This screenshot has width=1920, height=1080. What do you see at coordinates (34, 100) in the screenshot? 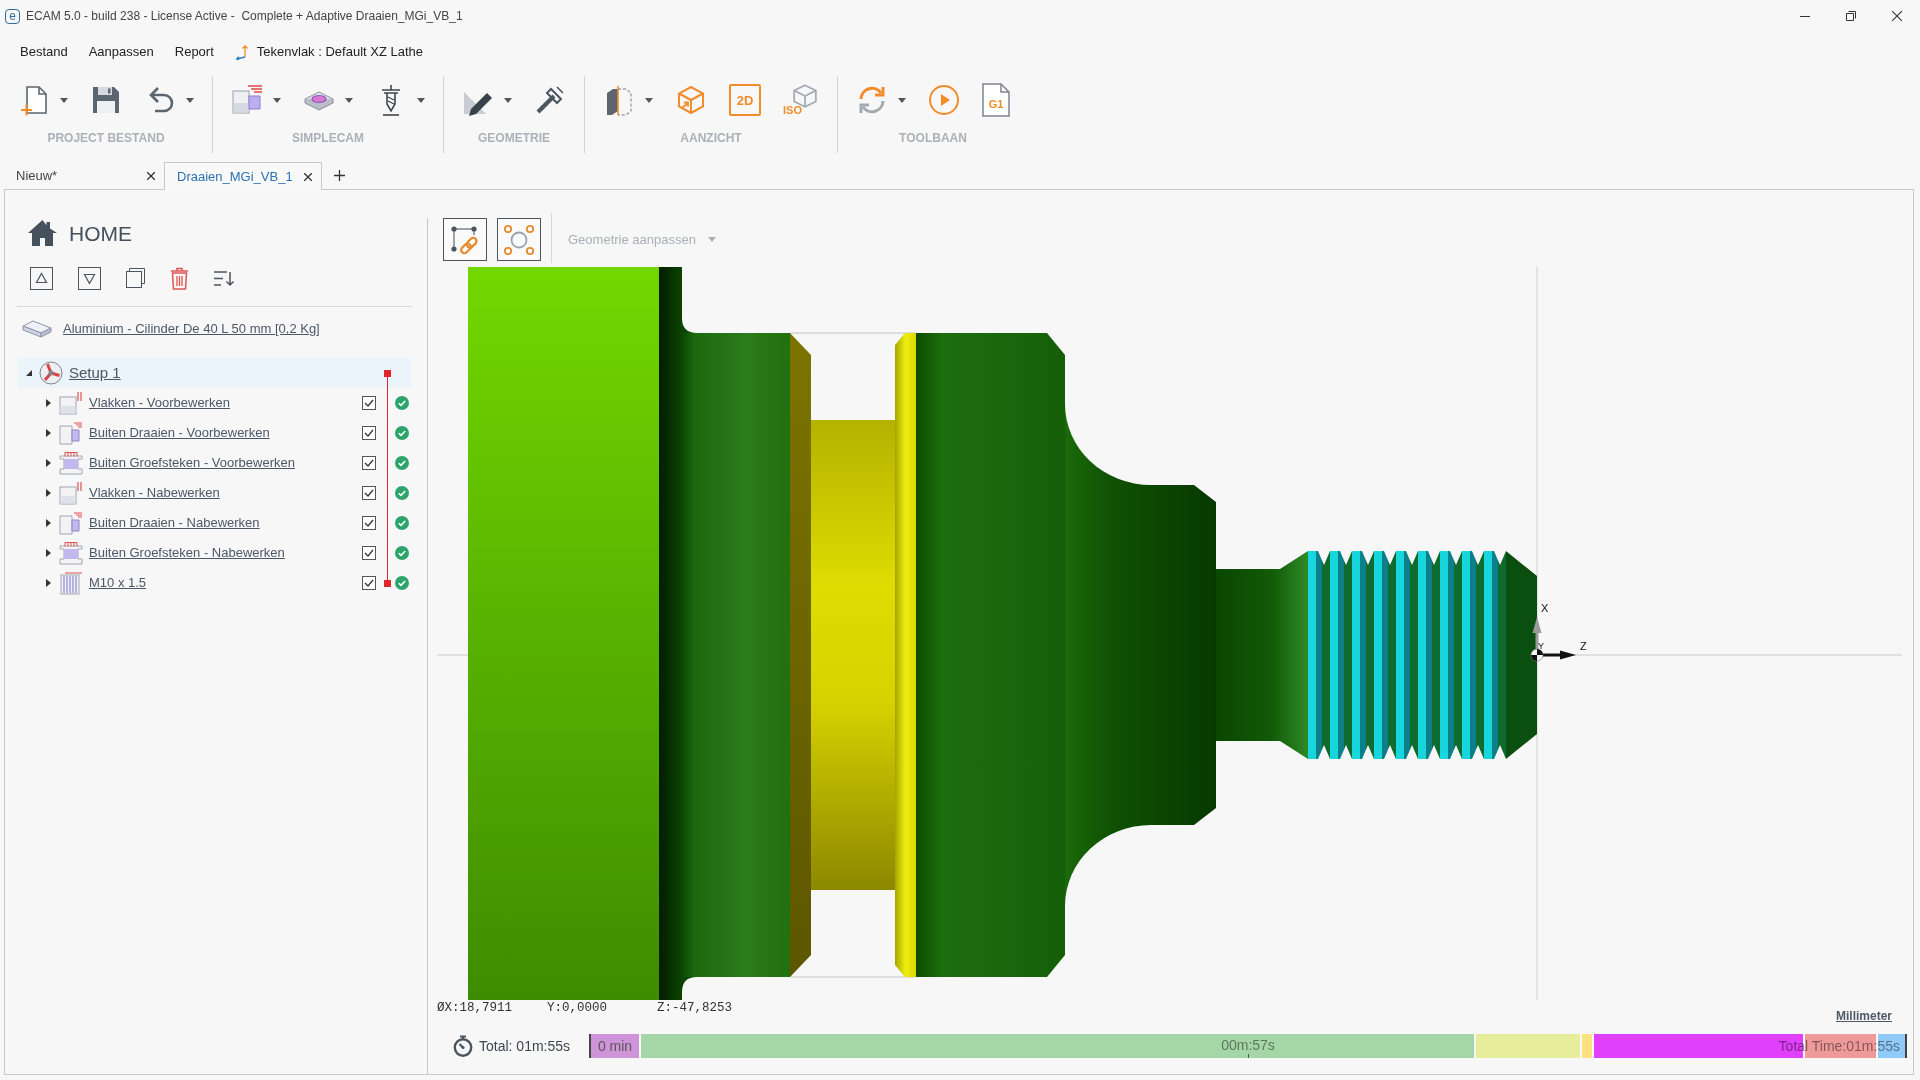
I see `new-file-icon` at bounding box center [34, 100].